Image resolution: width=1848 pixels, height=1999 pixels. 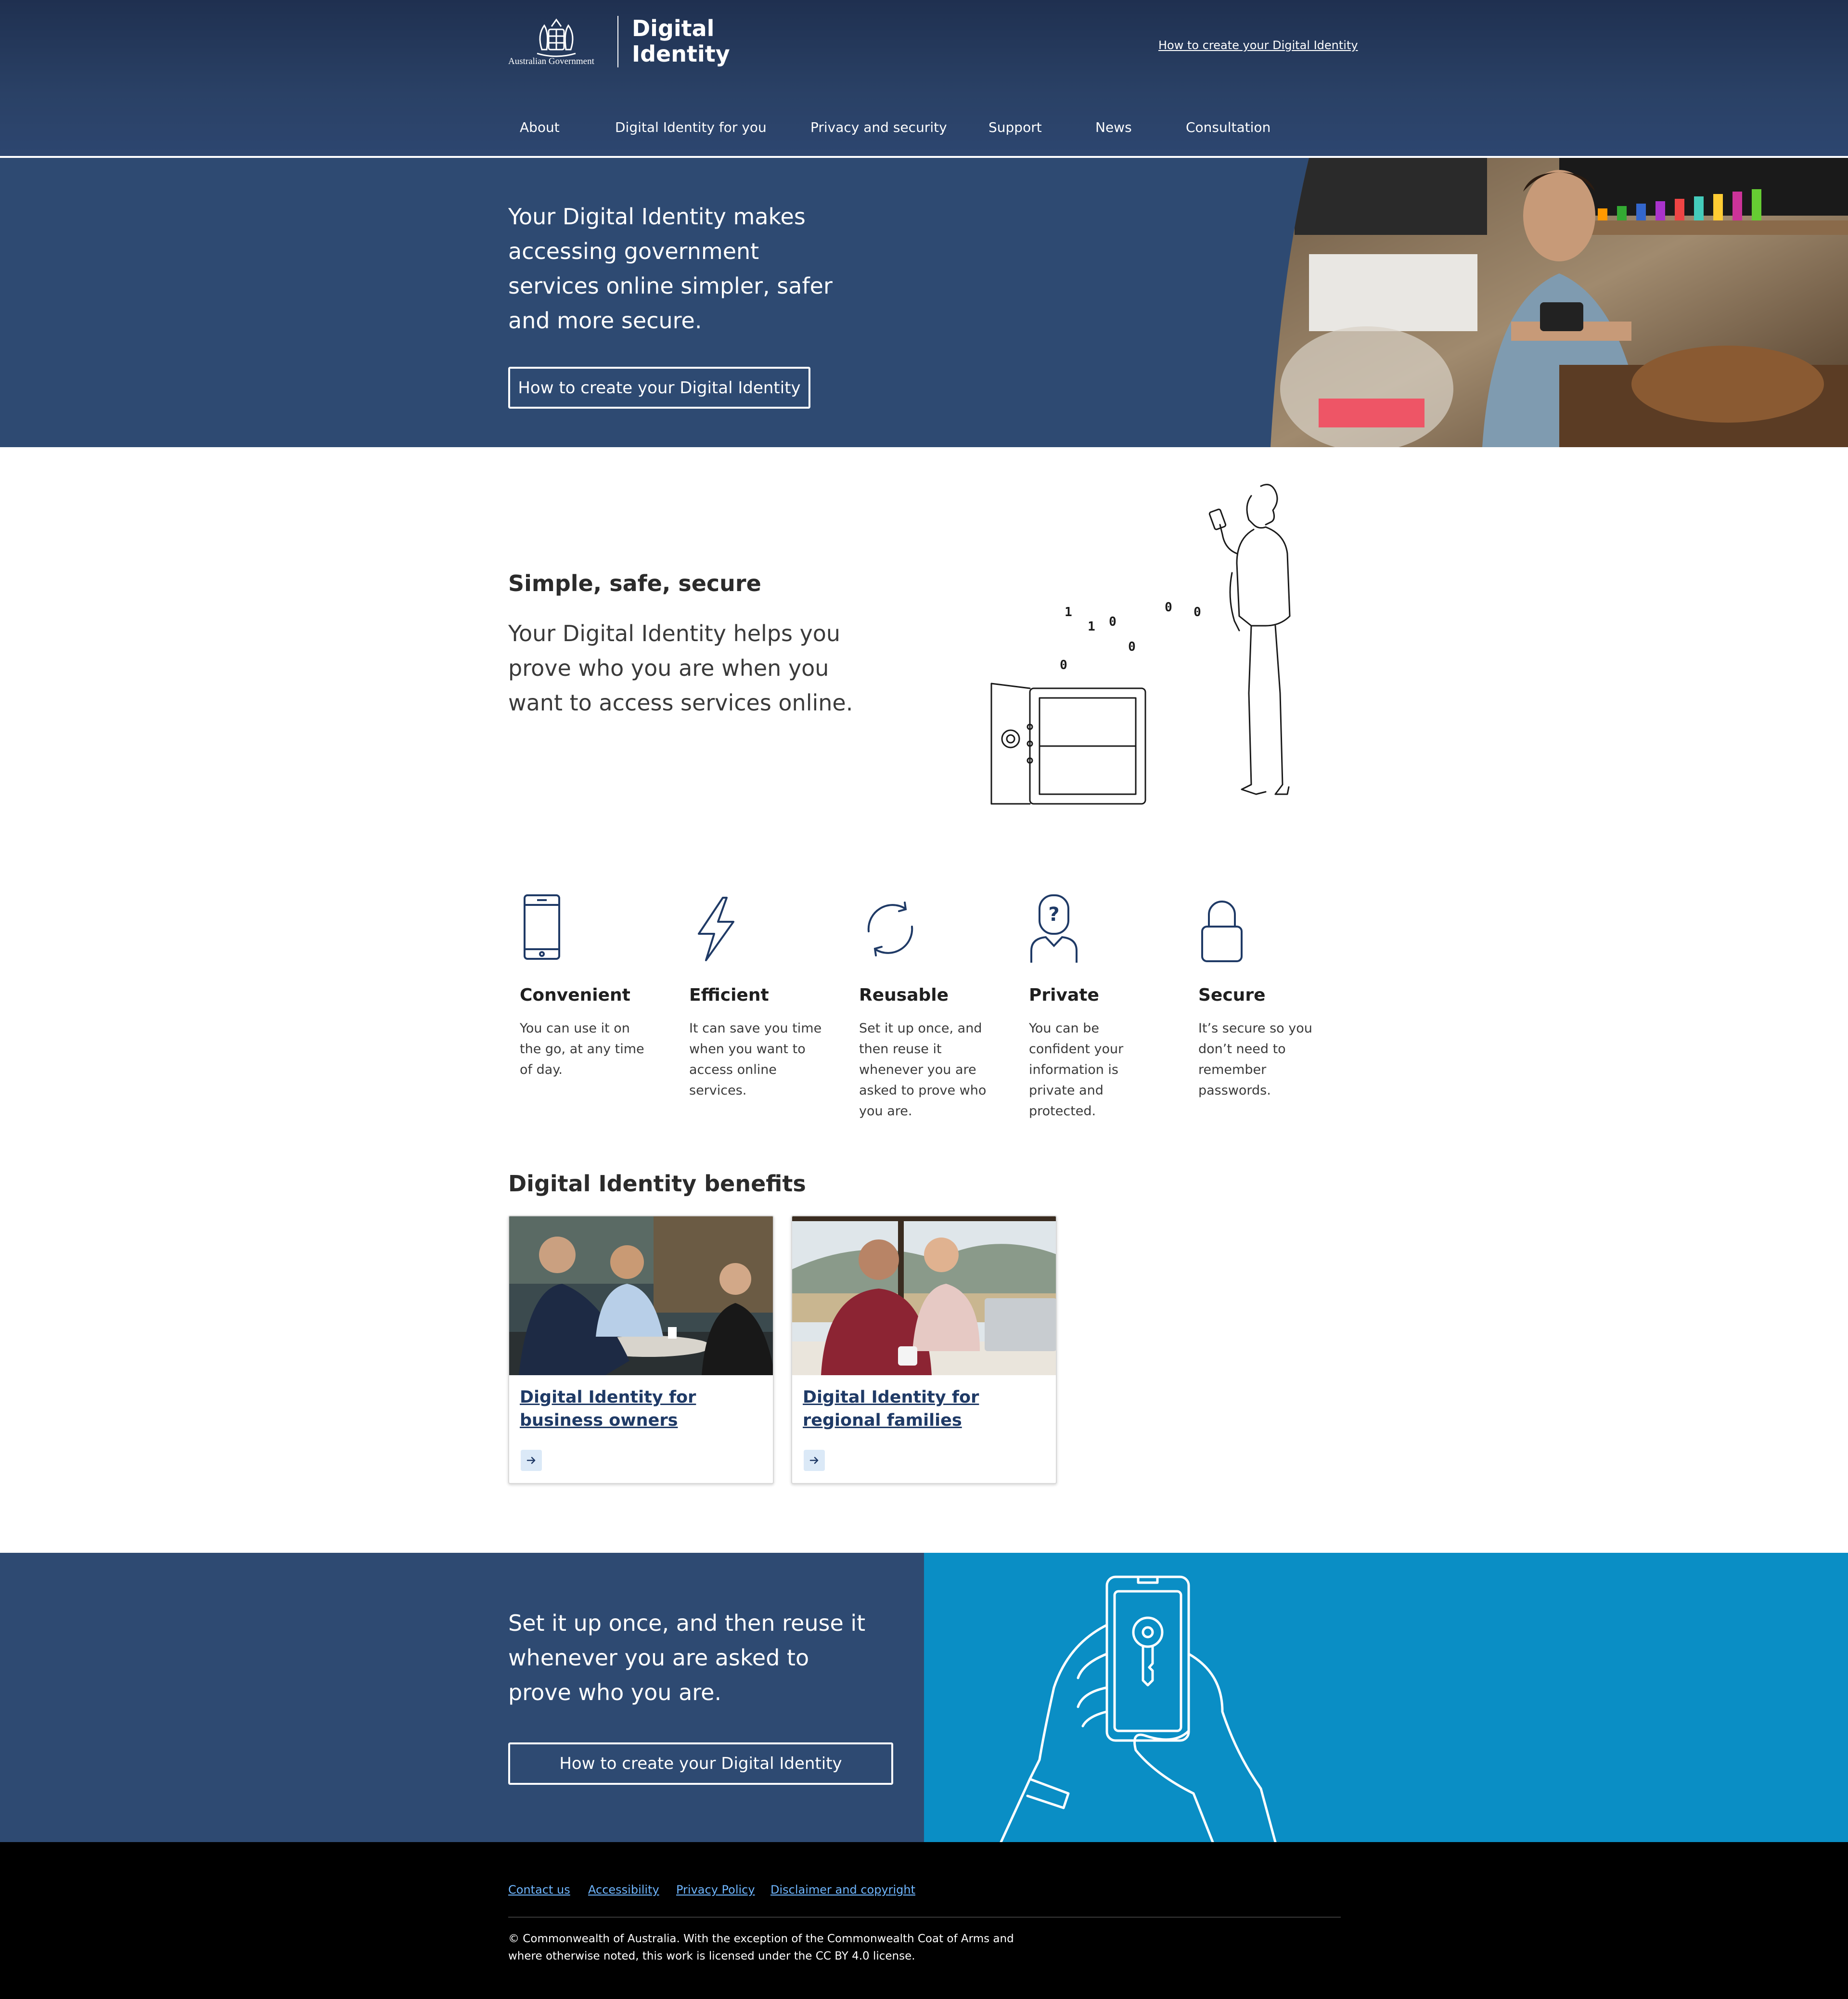 I want to click on refresh-icon, so click(x=890, y=929).